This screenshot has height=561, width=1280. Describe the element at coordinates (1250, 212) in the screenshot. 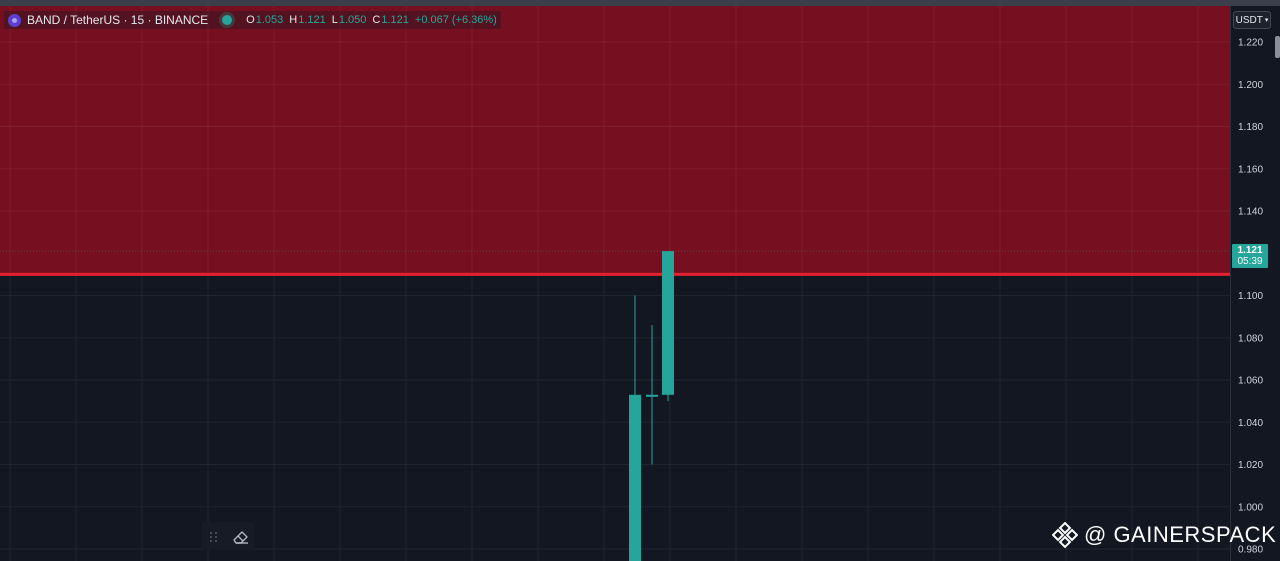

I see `price-tick-label: 1.140` at that location.